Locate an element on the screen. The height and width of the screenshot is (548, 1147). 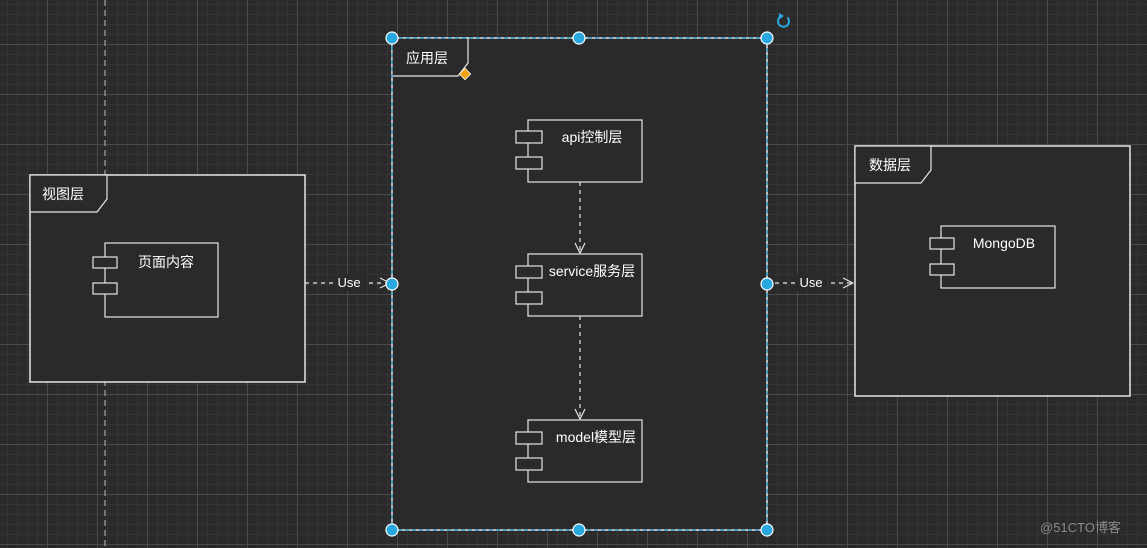
watermark-text: @51CTO博客 is located at coordinates (1080, 527).